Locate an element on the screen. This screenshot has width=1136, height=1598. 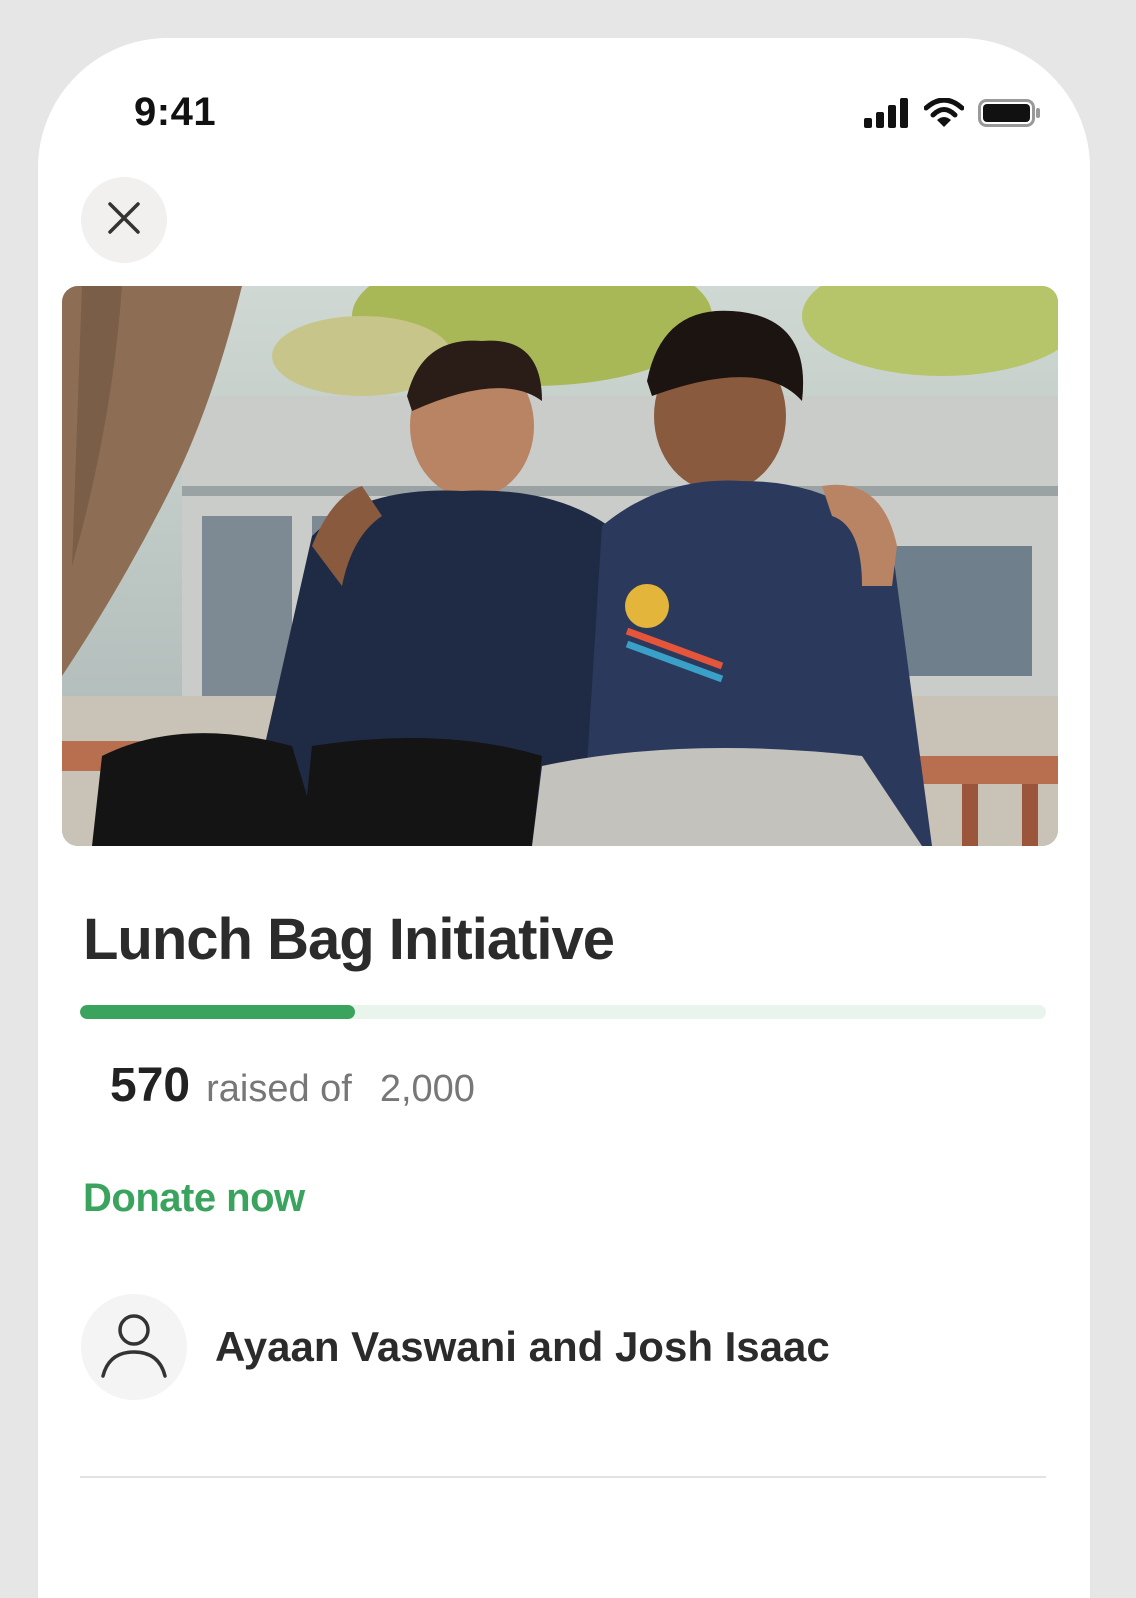
fundraising-amounts: 570 raised of 2,000 is located at coordinates (292, 1085).